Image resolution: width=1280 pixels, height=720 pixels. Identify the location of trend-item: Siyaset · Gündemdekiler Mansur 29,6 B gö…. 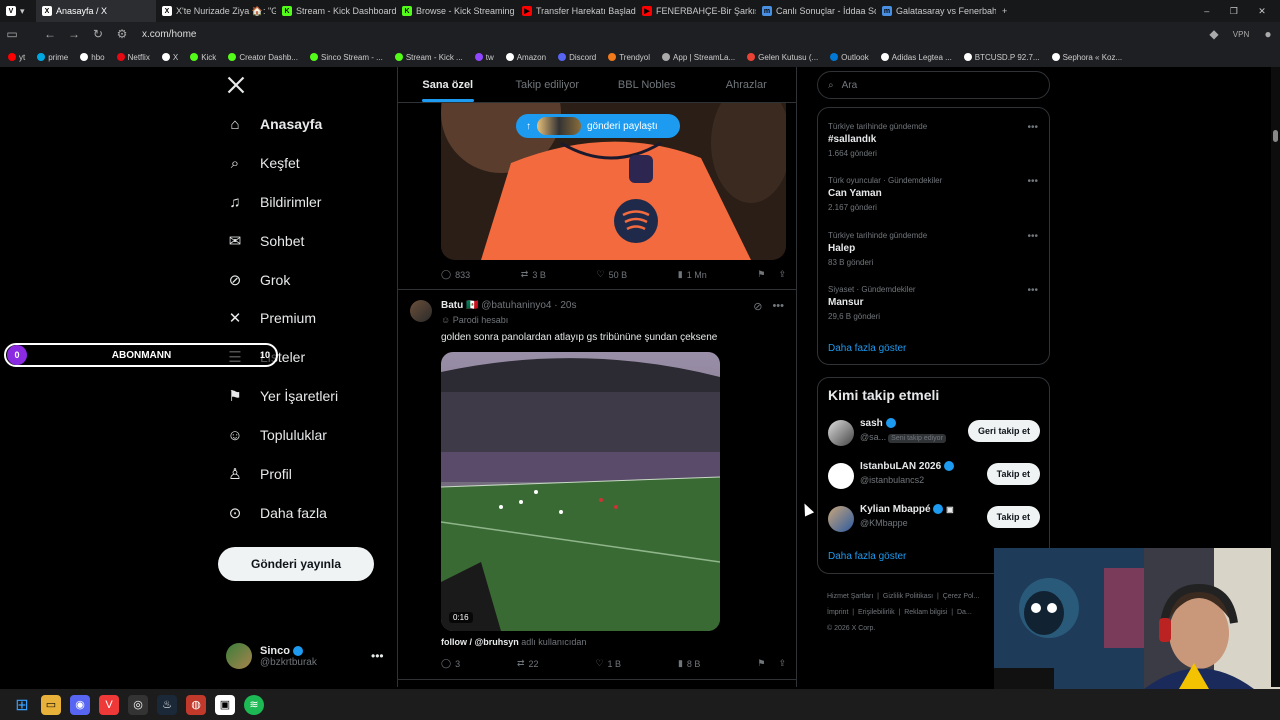
(933, 303).